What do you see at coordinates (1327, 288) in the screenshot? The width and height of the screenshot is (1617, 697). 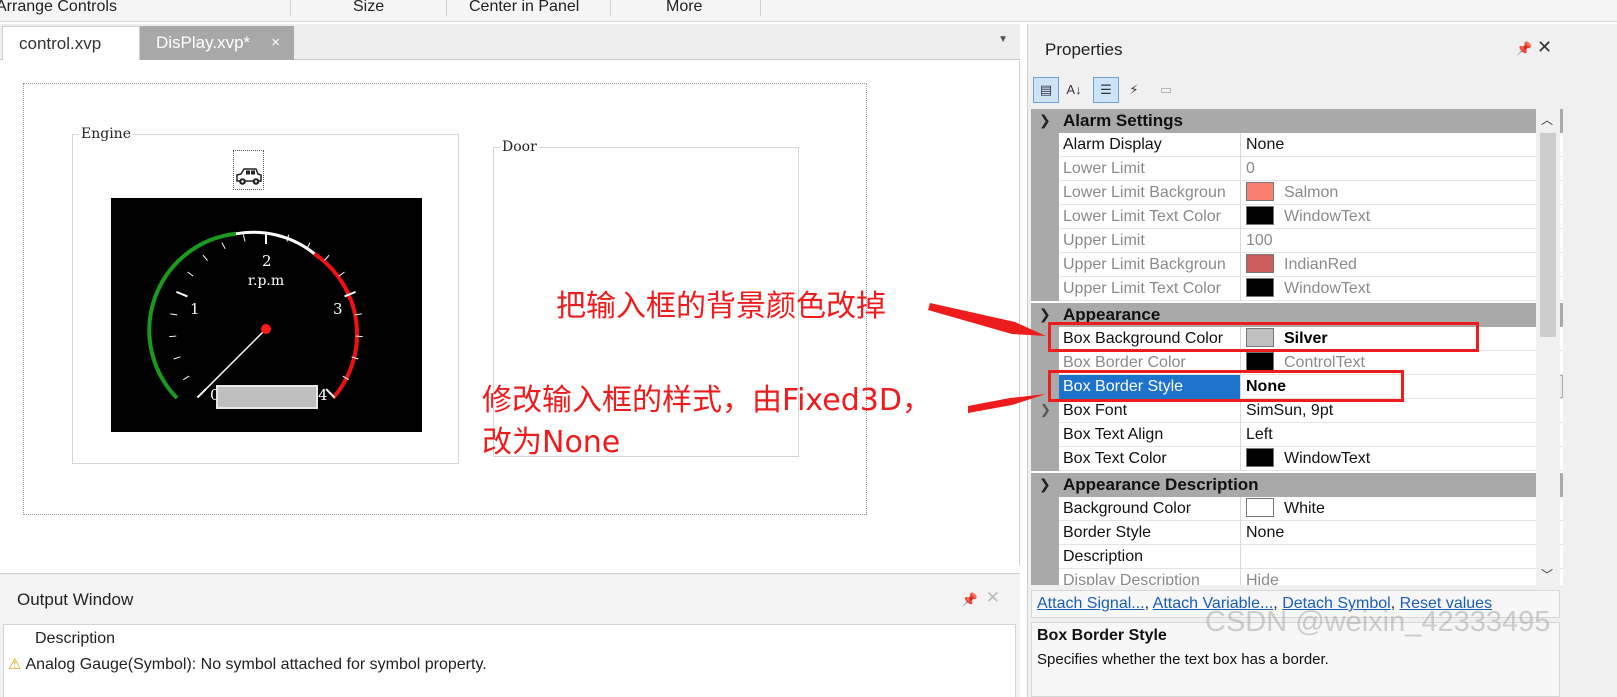 I see `color-name: WindowText` at bounding box center [1327, 288].